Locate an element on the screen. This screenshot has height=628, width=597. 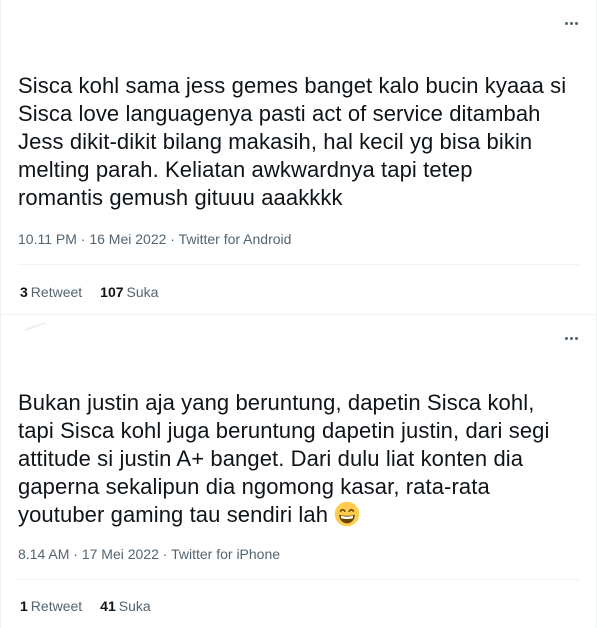
like-count-link: 107 Suka is located at coordinates (129, 292).